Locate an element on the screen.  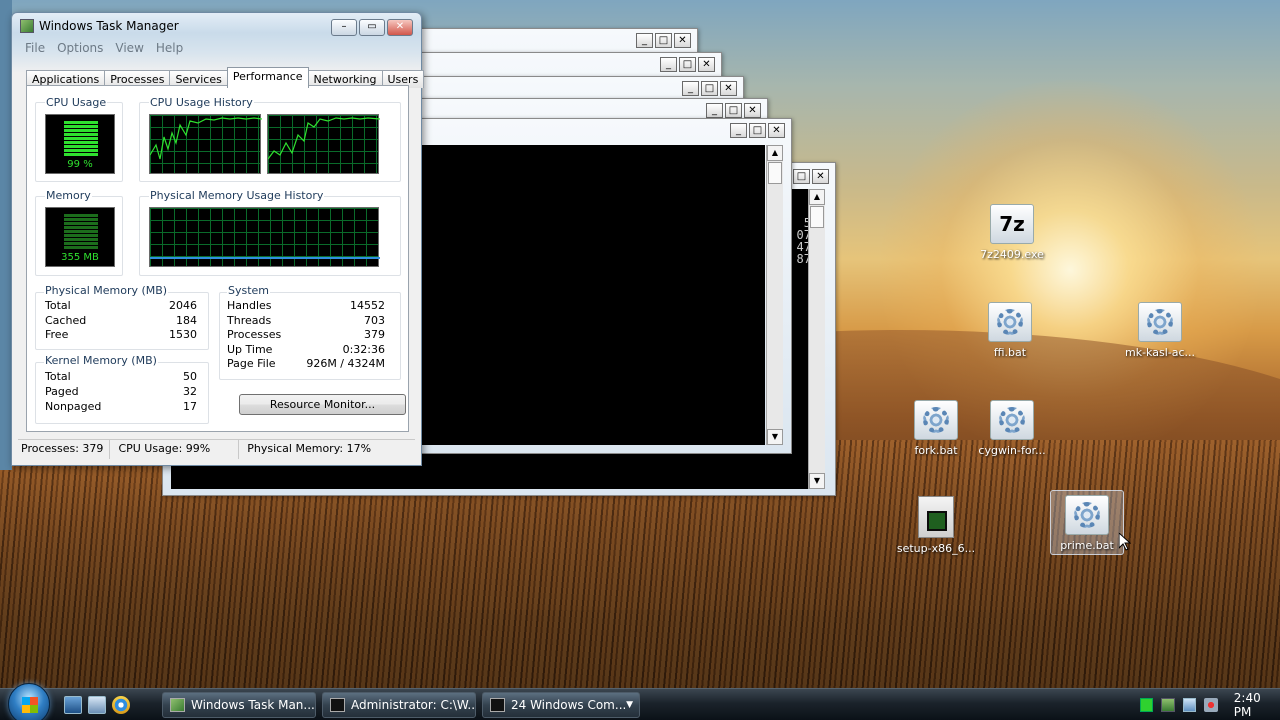
stat-value: 32 is located at coordinates (190, 391).